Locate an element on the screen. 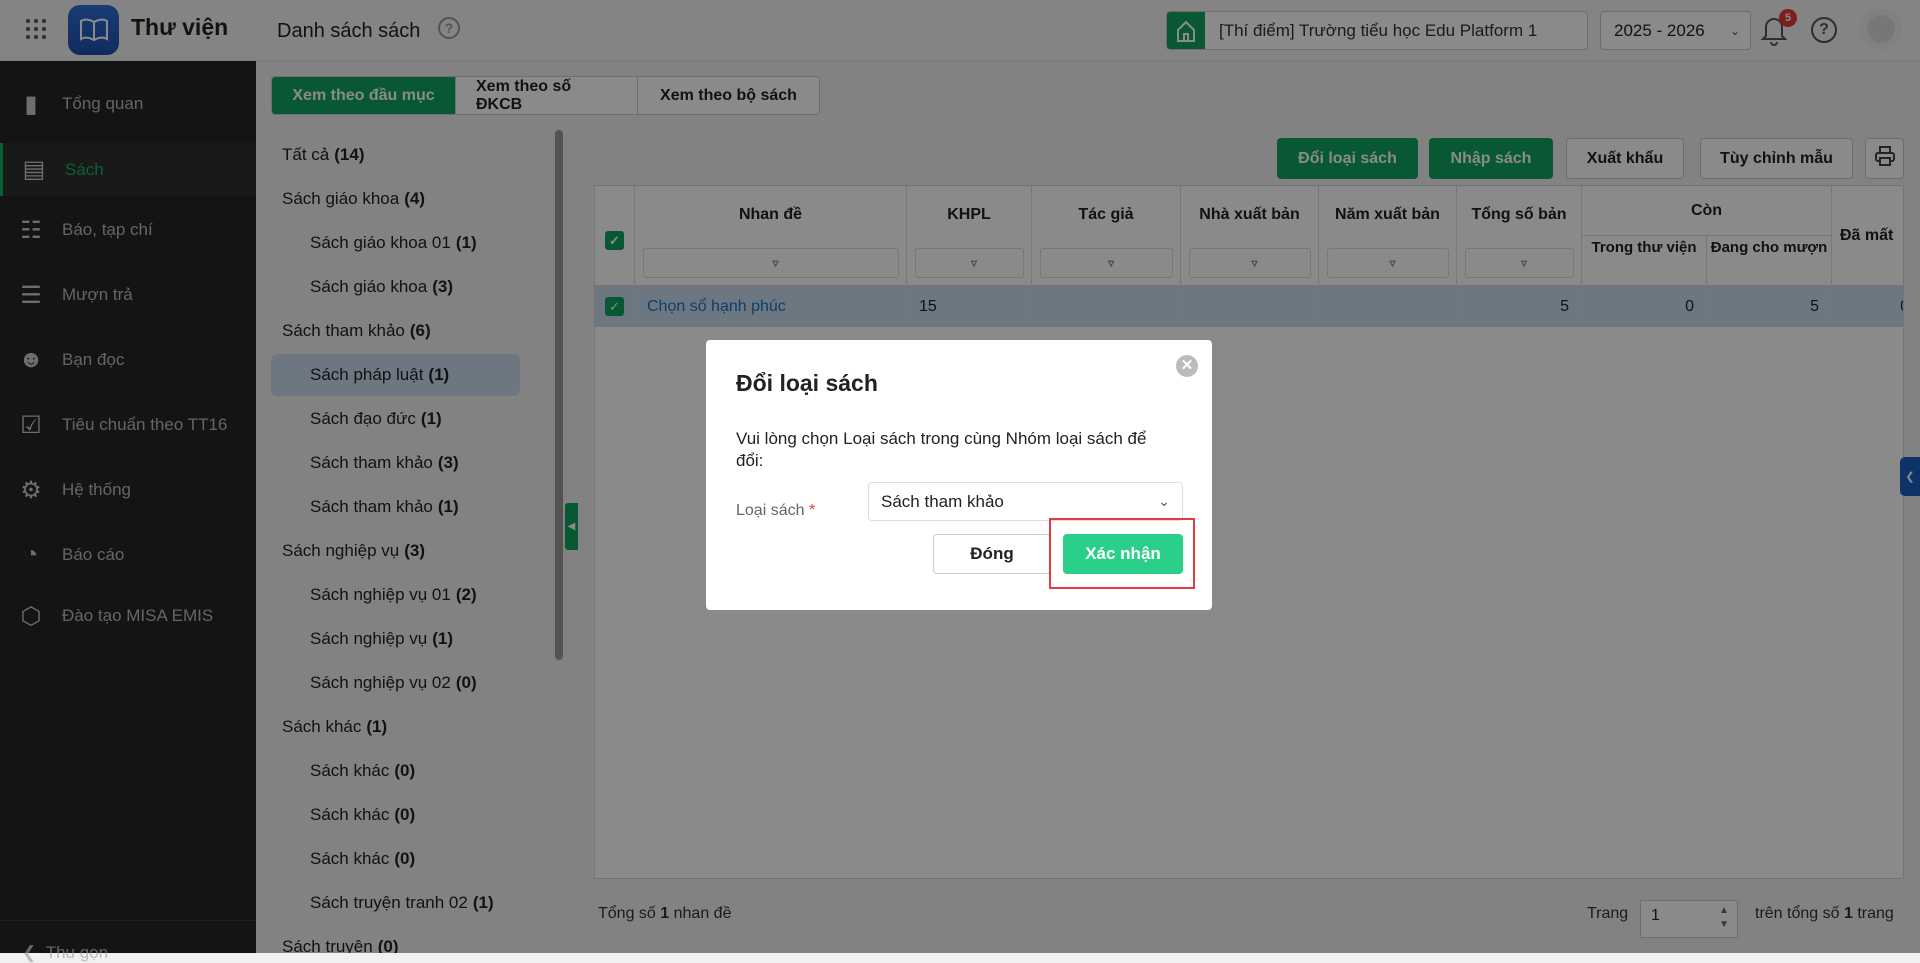 The width and height of the screenshot is (1920, 963). book-type-value: Sách tham khảo is located at coordinates (942, 501).